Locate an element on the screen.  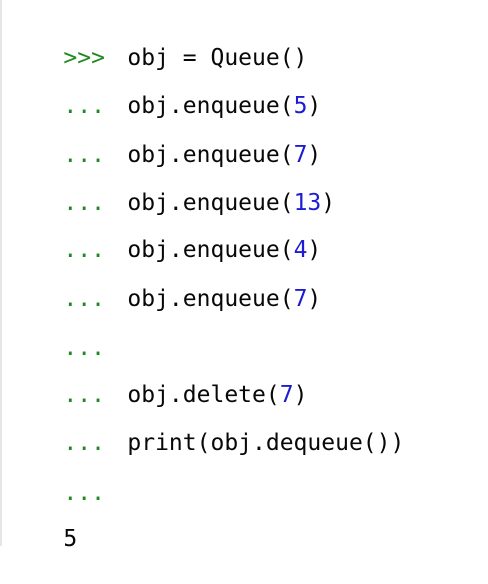
console-output-line: 5 is located at coordinates (42, 523).